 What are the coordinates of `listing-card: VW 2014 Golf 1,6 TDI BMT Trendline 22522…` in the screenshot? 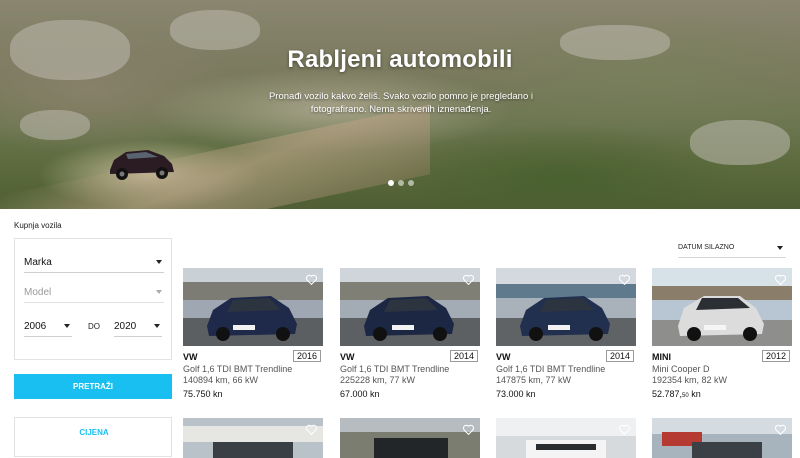 It's located at (410, 333).